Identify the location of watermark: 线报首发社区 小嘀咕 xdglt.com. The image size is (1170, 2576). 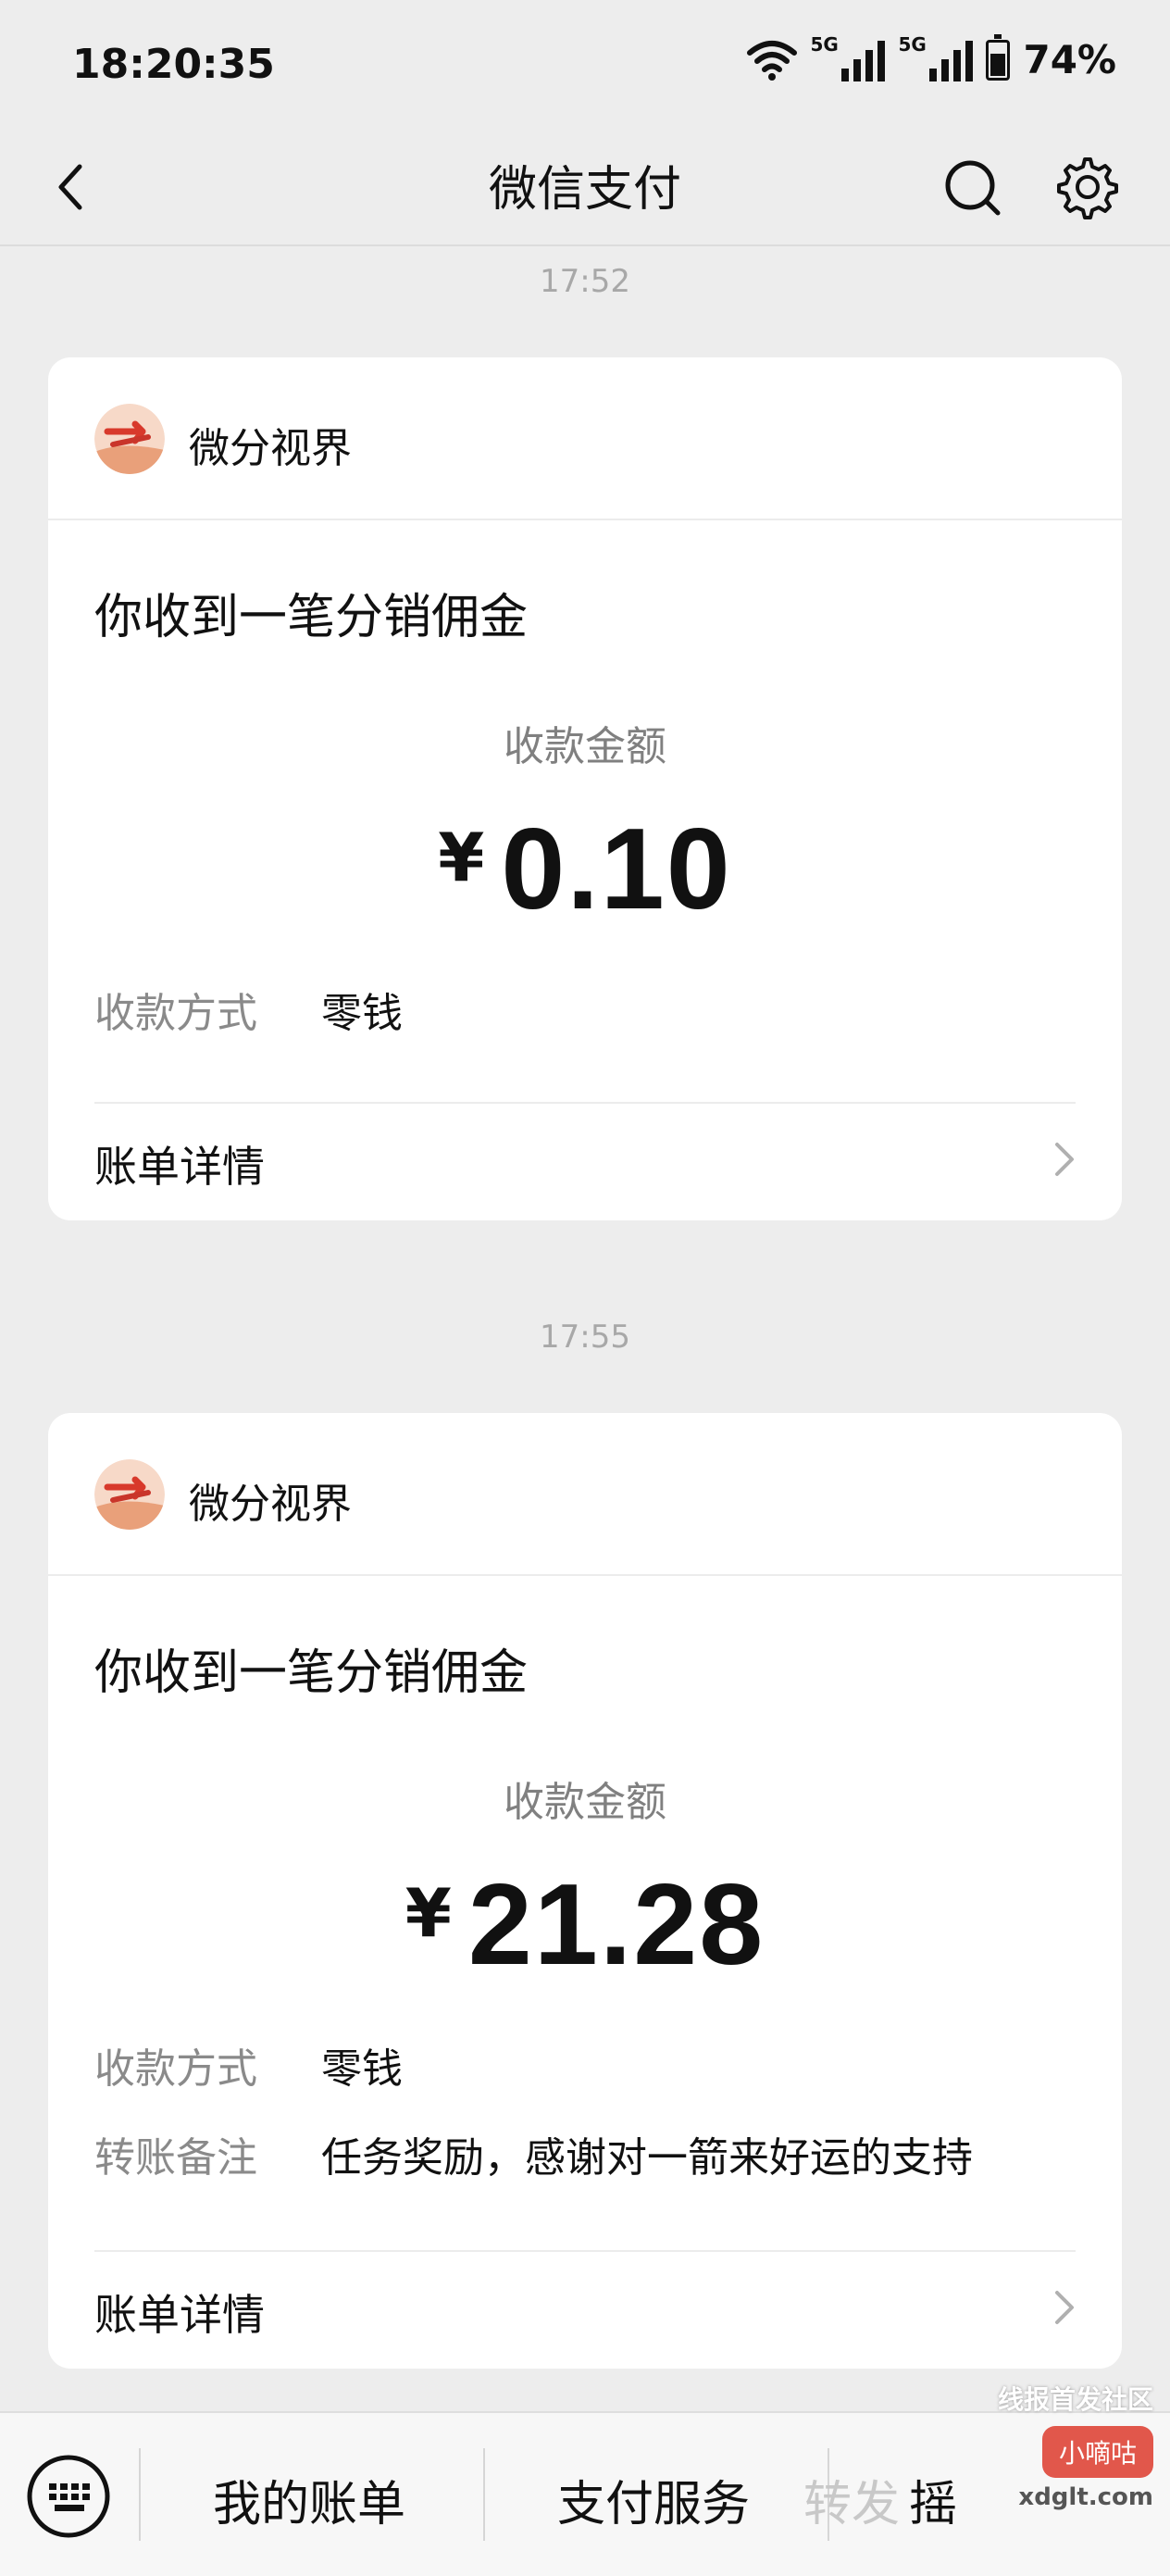
(1075, 2446).